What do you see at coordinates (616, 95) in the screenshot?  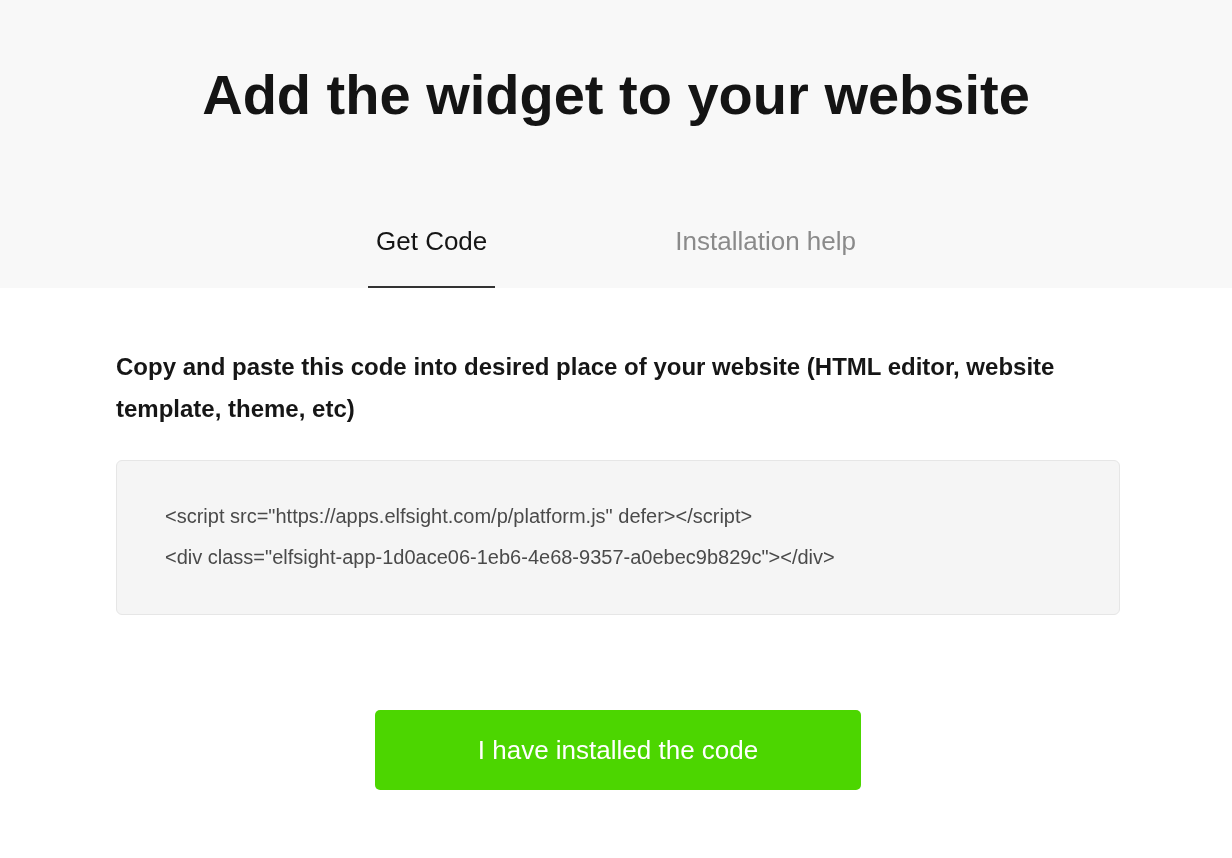 I see `page-title: Add the widget to your website` at bounding box center [616, 95].